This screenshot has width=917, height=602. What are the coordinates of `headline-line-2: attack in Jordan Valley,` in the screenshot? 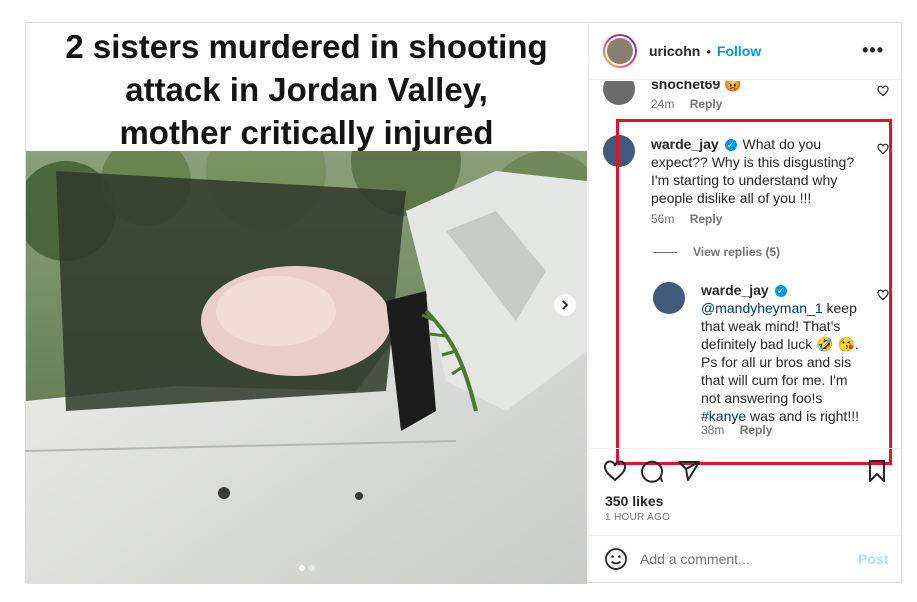 It's located at (306, 89).